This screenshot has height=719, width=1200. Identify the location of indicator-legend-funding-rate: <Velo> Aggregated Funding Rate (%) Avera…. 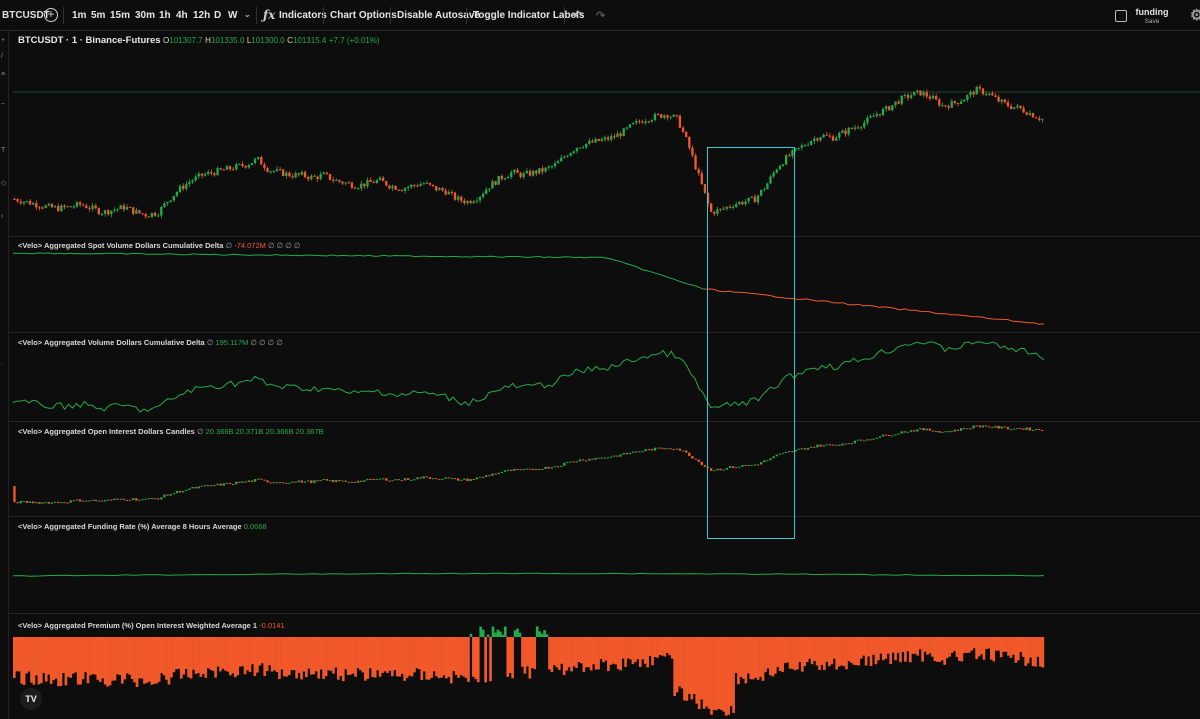
(142, 526).